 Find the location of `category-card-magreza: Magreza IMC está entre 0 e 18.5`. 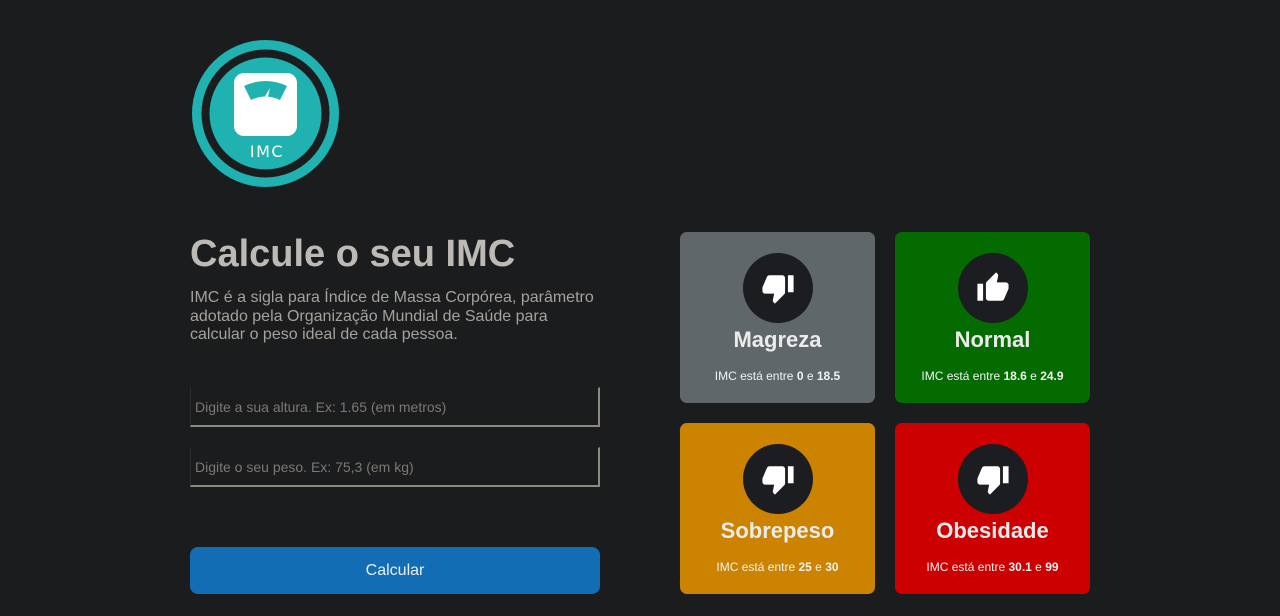

category-card-magreza: Magreza IMC está entre 0 e 18.5 is located at coordinates (777, 317).